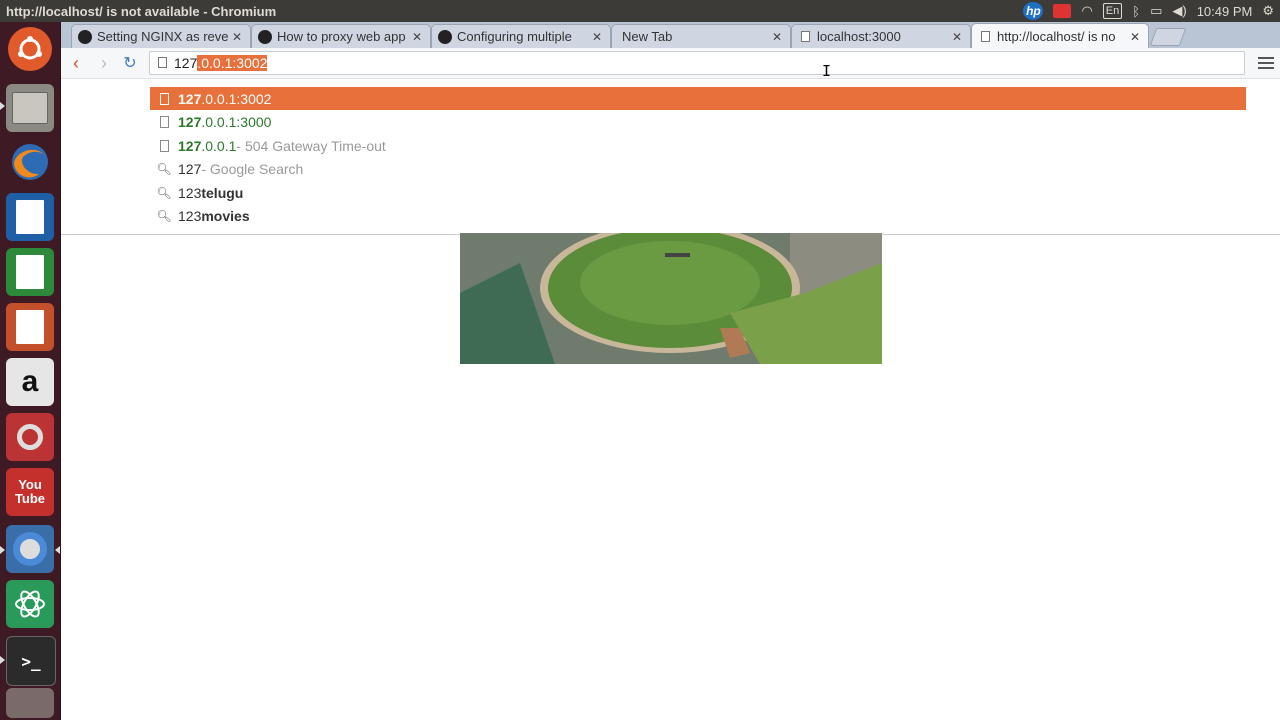  Describe the element at coordinates (30, 492) in the screenshot. I see `youtube-icon: You Tube` at that location.